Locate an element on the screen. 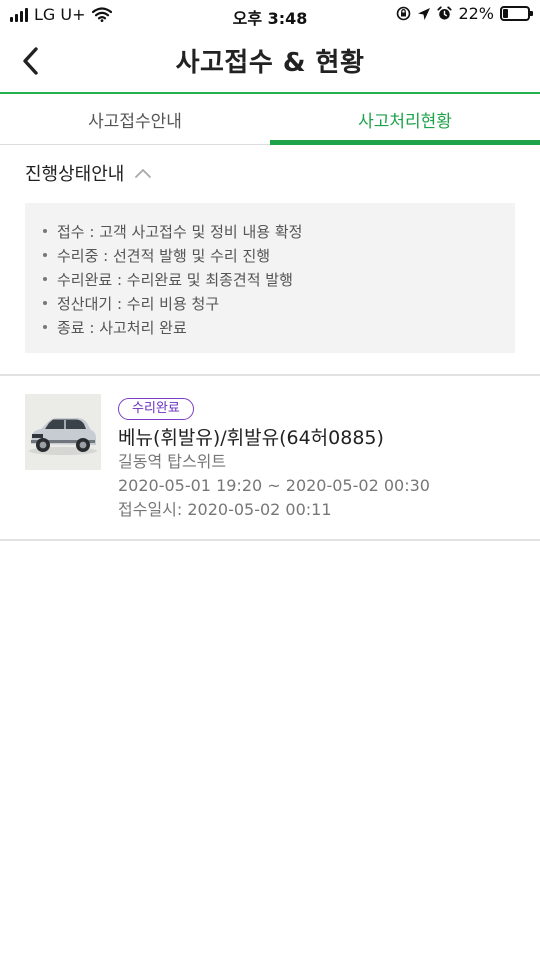  header: 사고접수 & 현황 is located at coordinates (270, 61).